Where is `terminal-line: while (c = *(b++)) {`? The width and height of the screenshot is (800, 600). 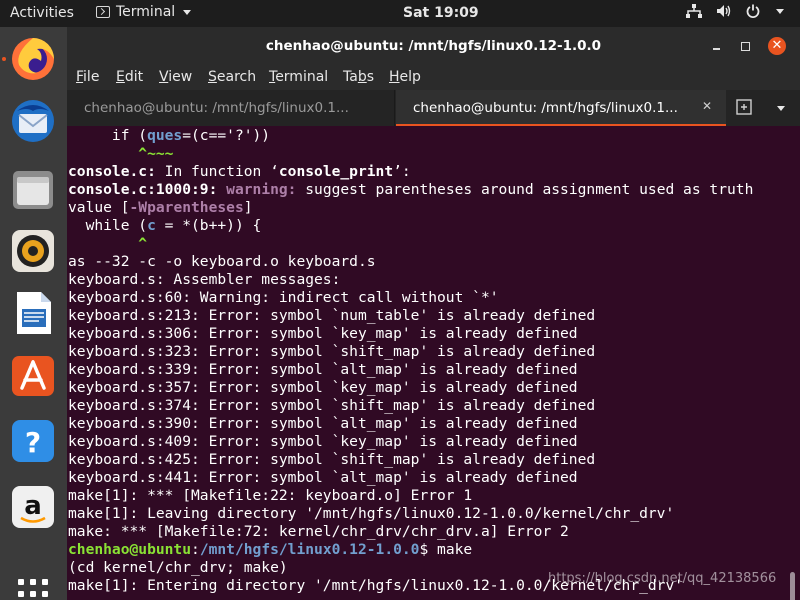 terminal-line: while (c = *(b++)) { is located at coordinates (165, 226).